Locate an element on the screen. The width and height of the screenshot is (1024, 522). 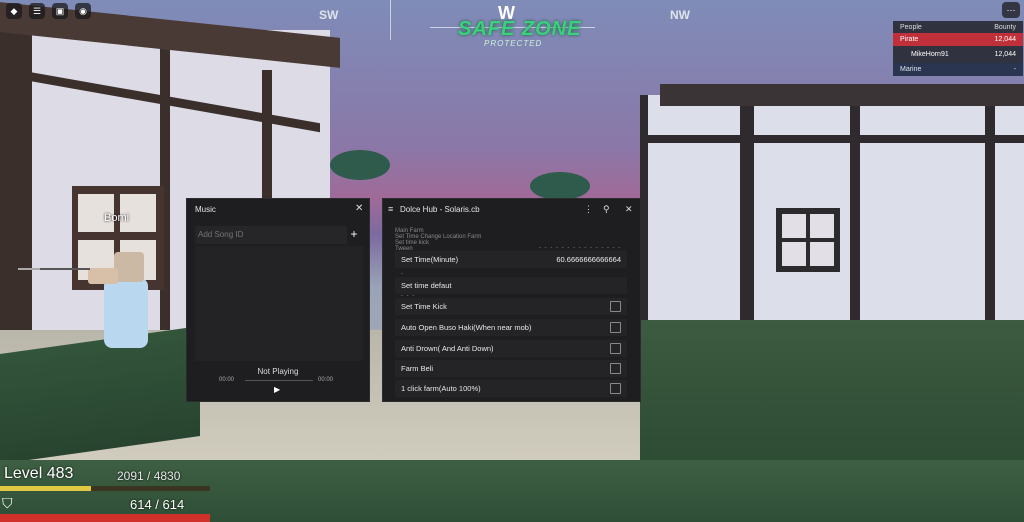
right-window is located at coordinates (808, 240).